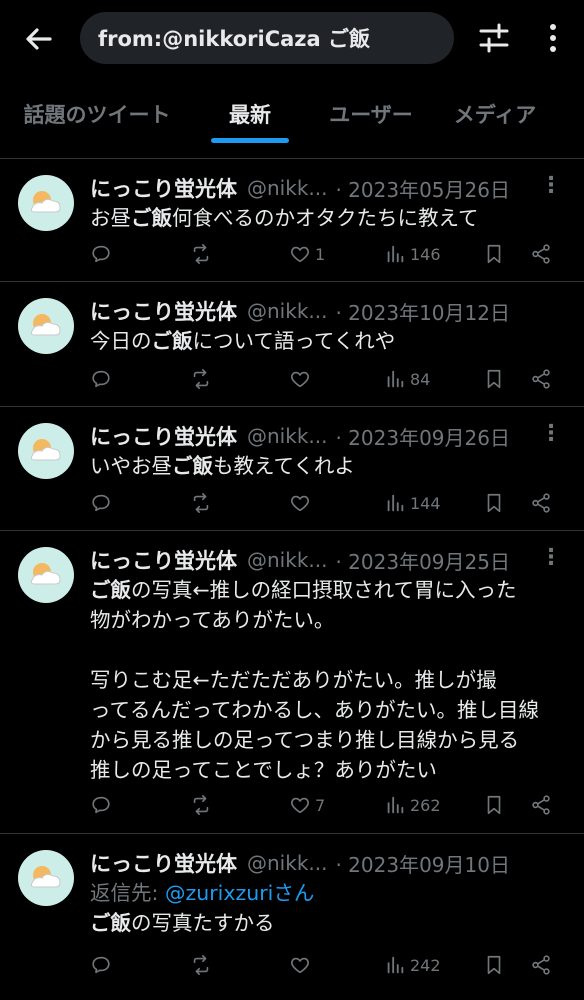 The width and height of the screenshot is (584, 1000). I want to click on text-segment: の写真たすかる, so click(203, 923).